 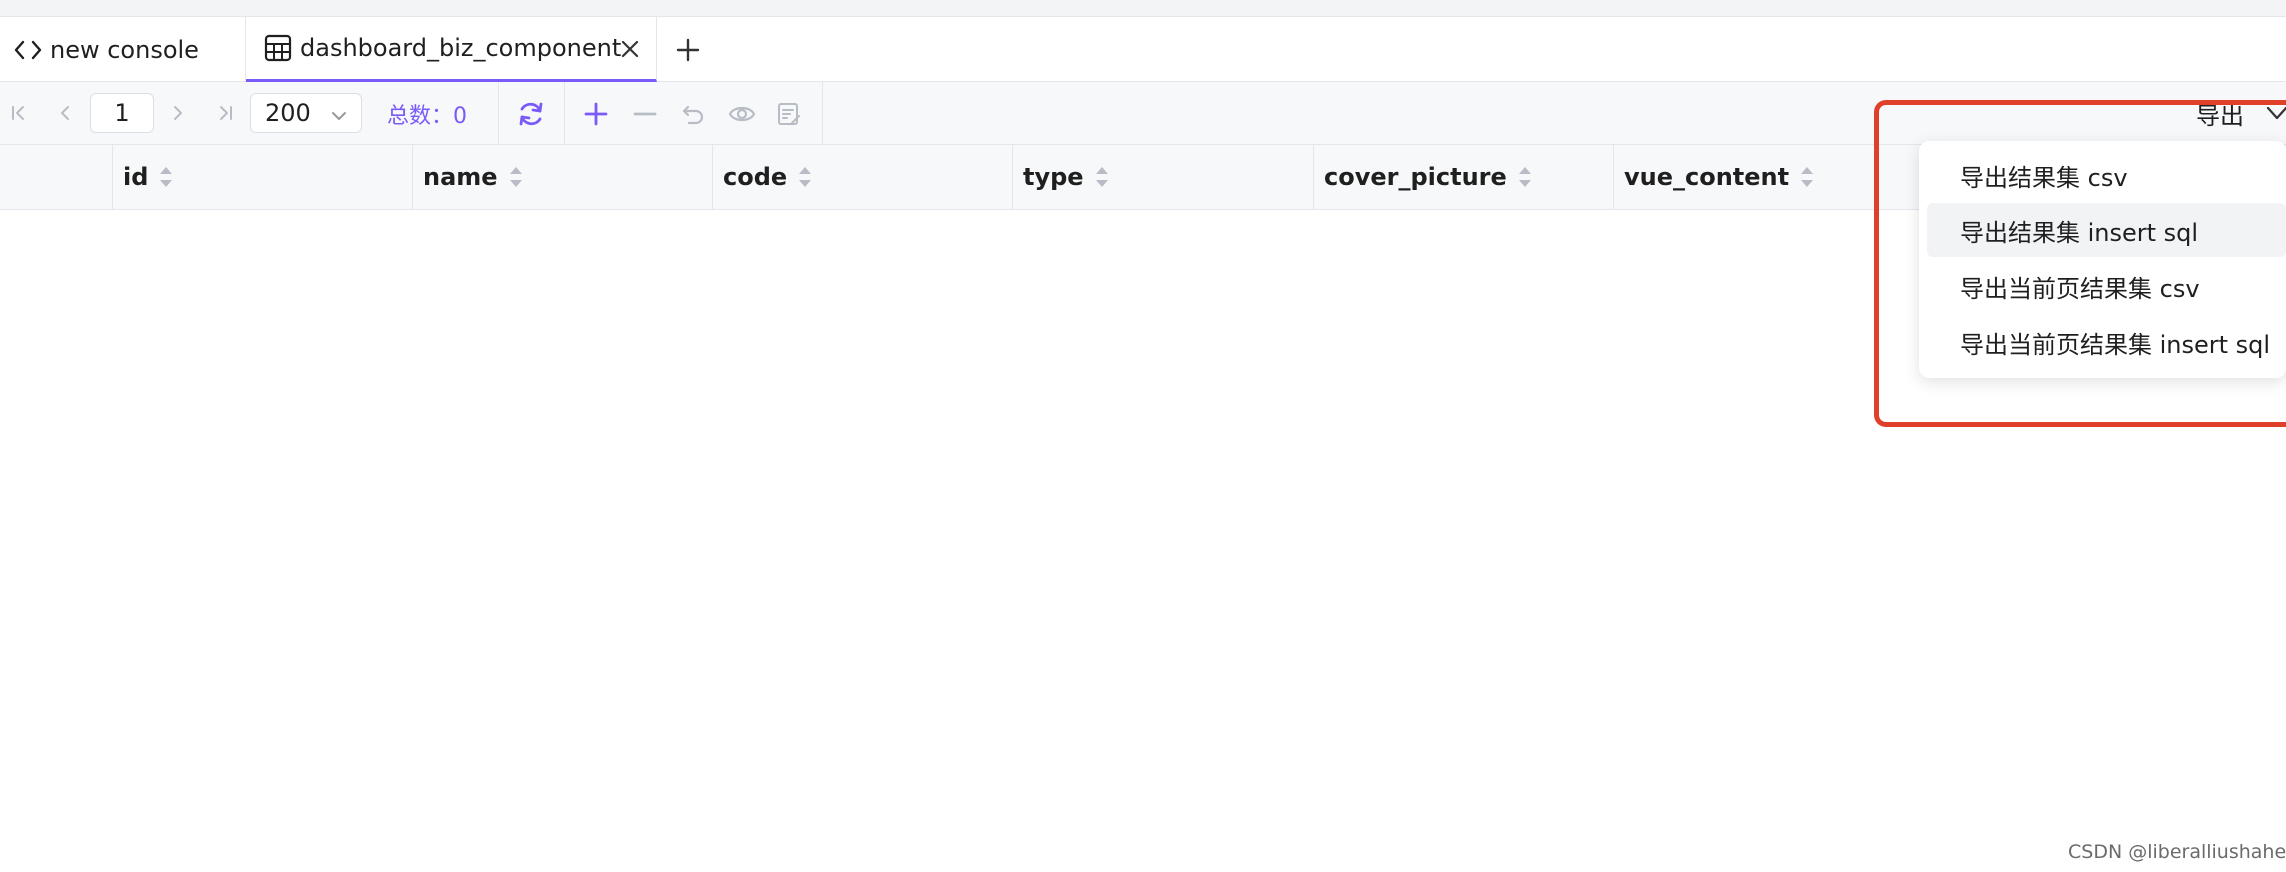 I want to click on eye-icon, so click(x=742, y=114).